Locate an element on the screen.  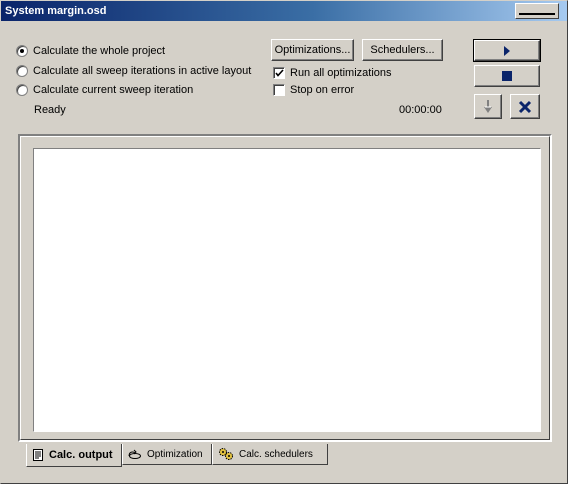
close-icon is located at coordinates (525, 106).